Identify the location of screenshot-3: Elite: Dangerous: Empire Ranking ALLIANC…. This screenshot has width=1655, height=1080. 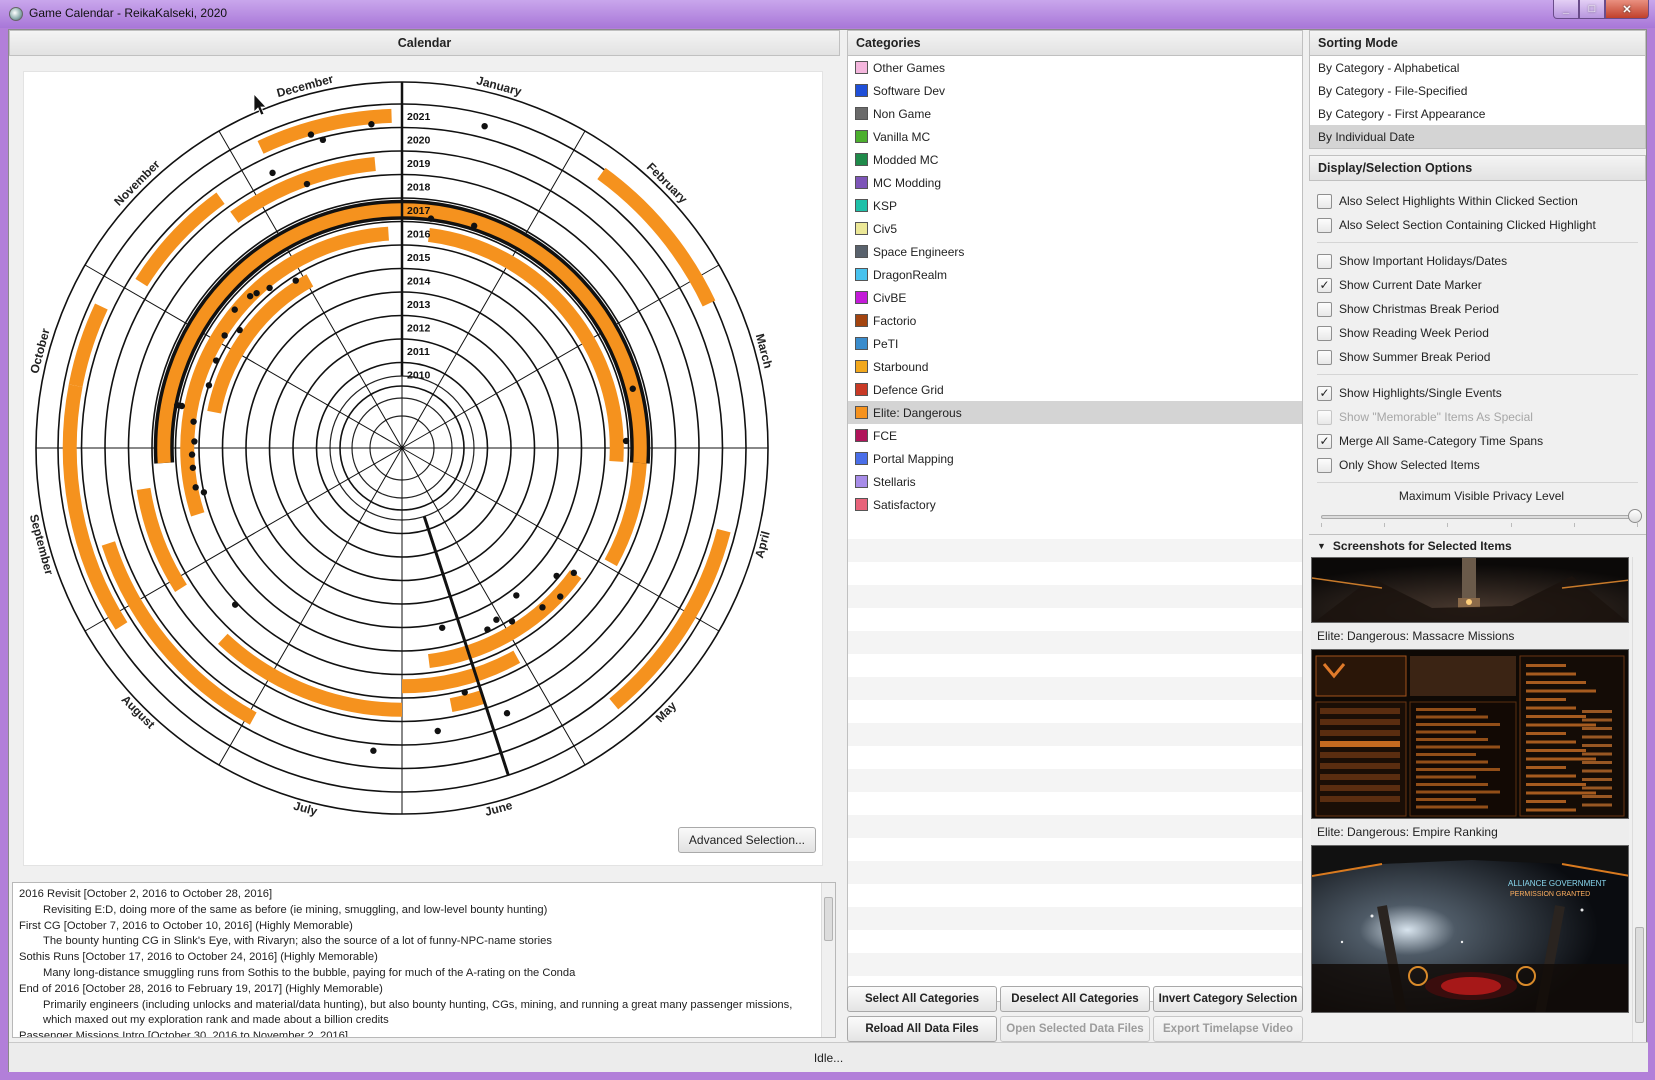
(1470, 916).